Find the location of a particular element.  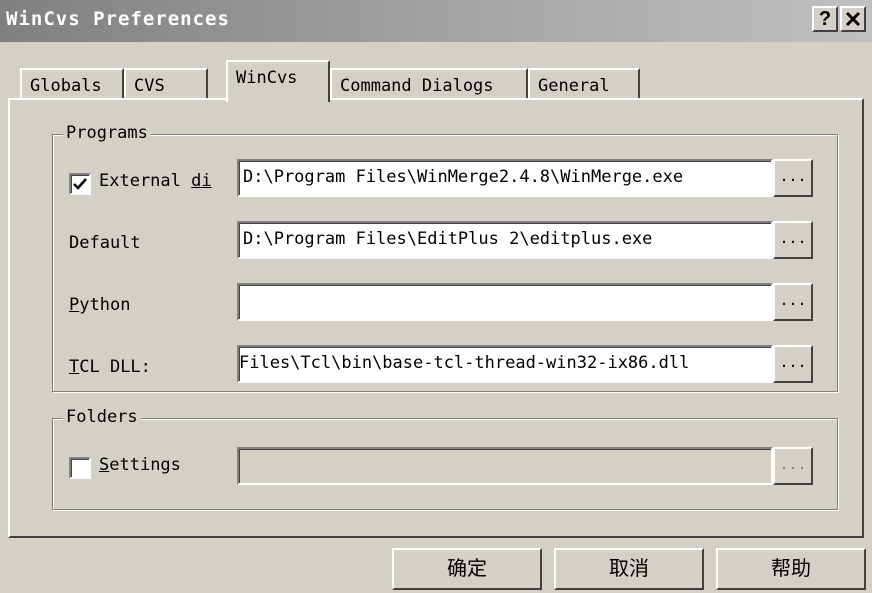

close-icon is located at coordinates (853, 19).